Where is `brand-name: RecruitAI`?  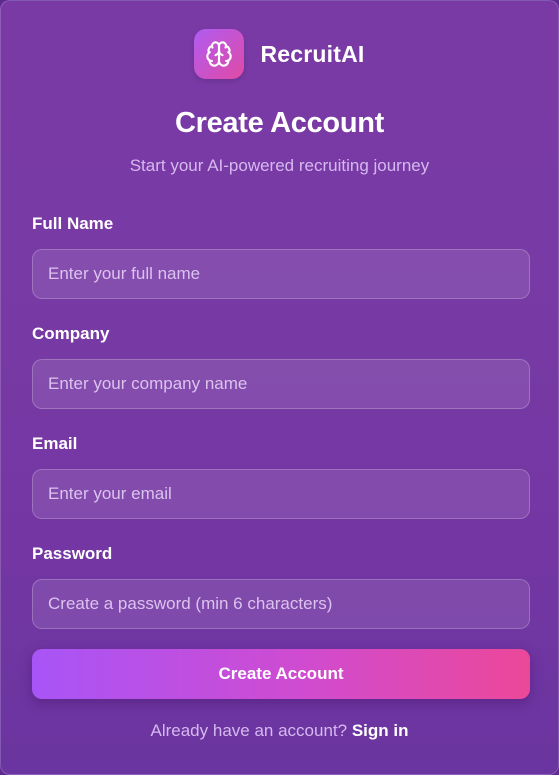
brand-name: RecruitAI is located at coordinates (312, 53).